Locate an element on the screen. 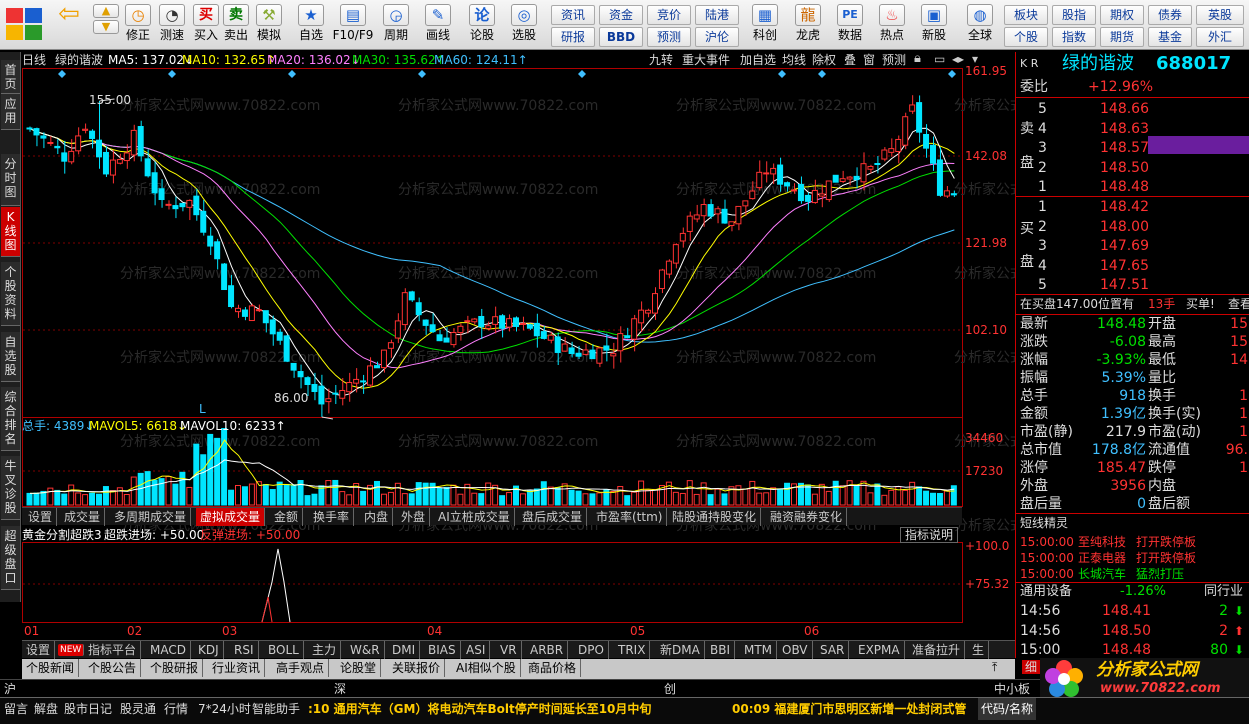 This screenshot has height=724, width=1249. status-stock-tips: 股灵通 is located at coordinates (138, 709).